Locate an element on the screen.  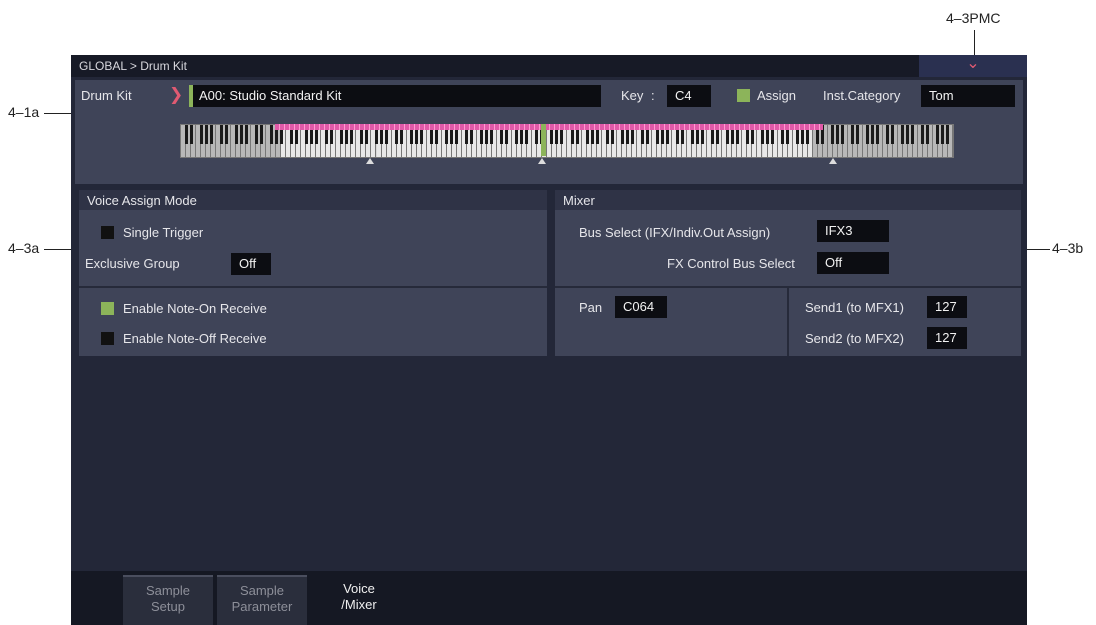
callout-4-3a-line is located at coordinates (58, 249).